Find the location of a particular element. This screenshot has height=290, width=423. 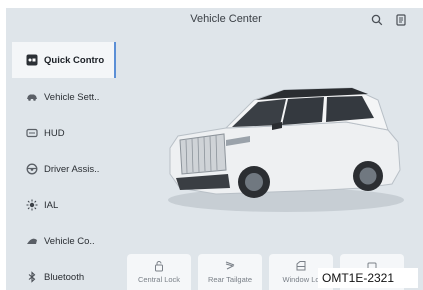

sidebar-item-label: Vehicle Co.. is located at coordinates (69, 241).